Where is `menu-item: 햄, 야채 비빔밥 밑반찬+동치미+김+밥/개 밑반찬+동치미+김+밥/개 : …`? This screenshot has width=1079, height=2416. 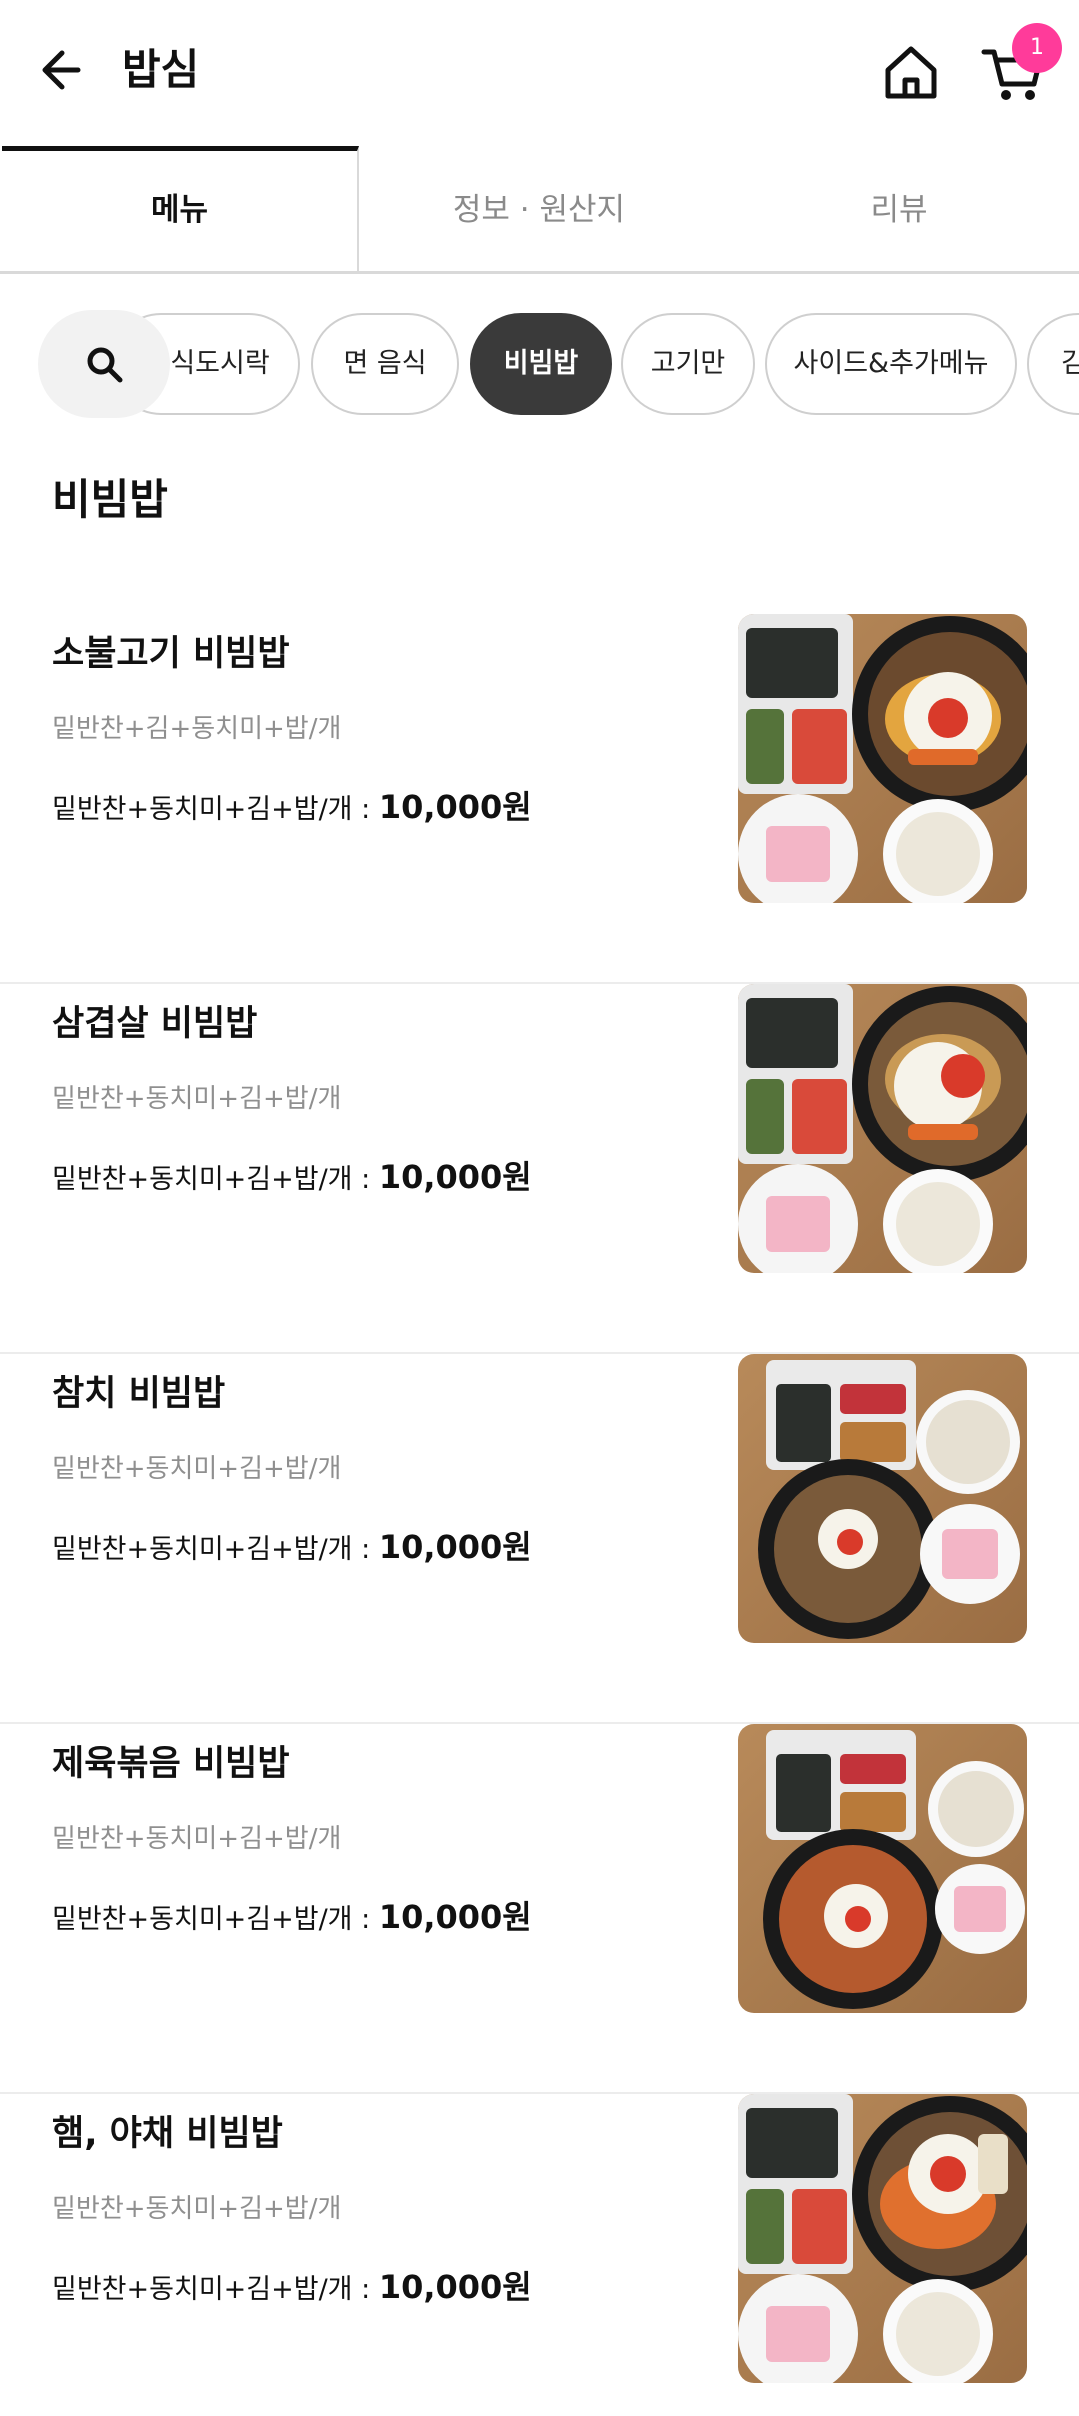 menu-item: 햄, 야채 비빔밥 밑반찬+동치미+김+밥/개 밑반찬+동치미+김+밥/개 : … is located at coordinates (539, 2255).